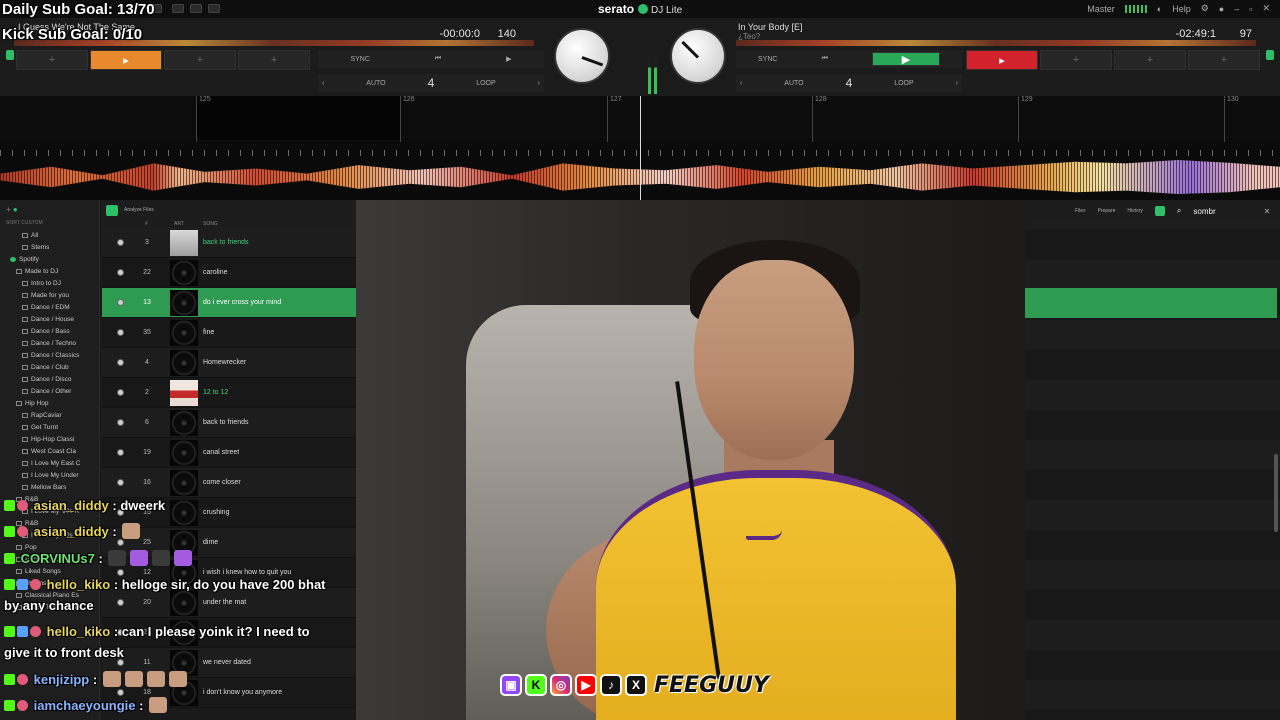 This screenshot has height=720, width=1280. Describe the element at coordinates (825, 59) in the screenshot. I see `right-prev-icon: ⏮` at that location.